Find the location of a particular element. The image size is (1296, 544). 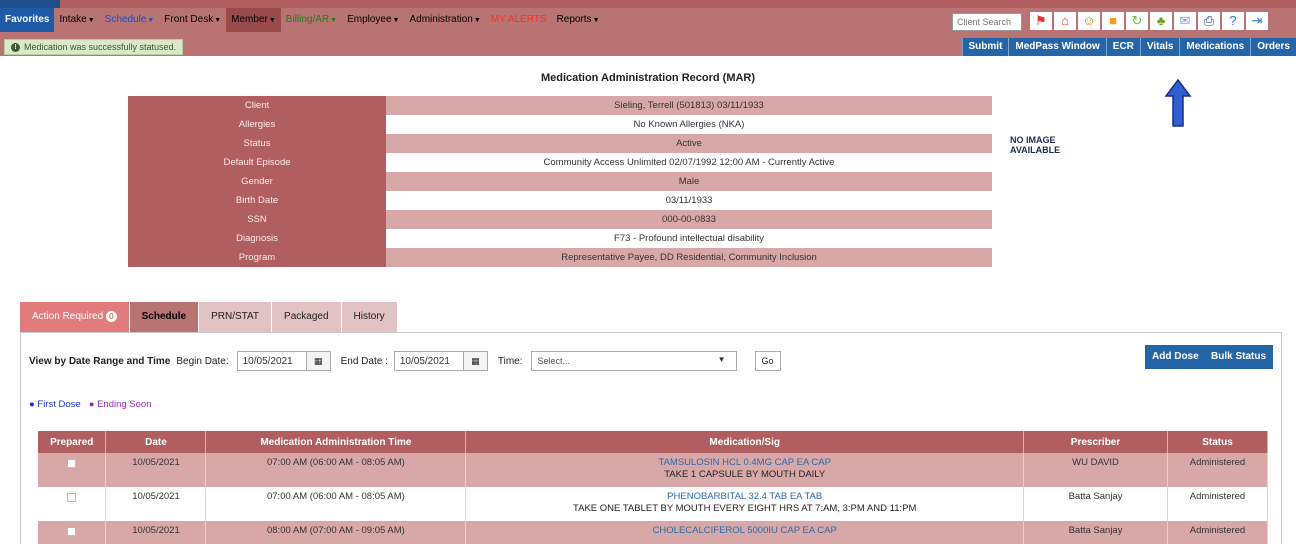

client-info-label: SSN is located at coordinates (257, 219).